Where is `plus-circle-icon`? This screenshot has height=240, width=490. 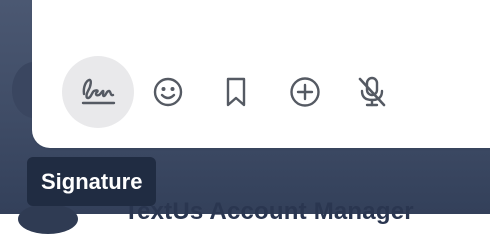
plus-circle-icon is located at coordinates (305, 92).